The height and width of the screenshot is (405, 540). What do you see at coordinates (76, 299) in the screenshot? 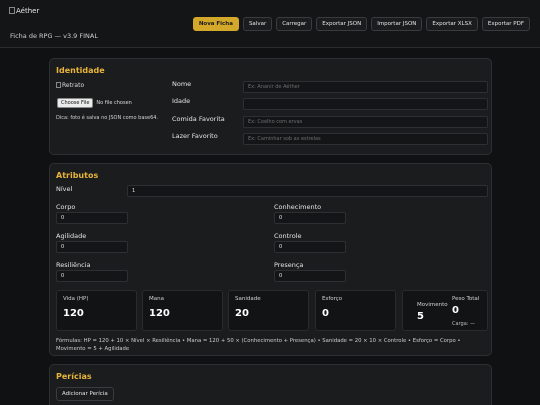
I see `stat-hp-label: Vida (HP)` at bounding box center [76, 299].